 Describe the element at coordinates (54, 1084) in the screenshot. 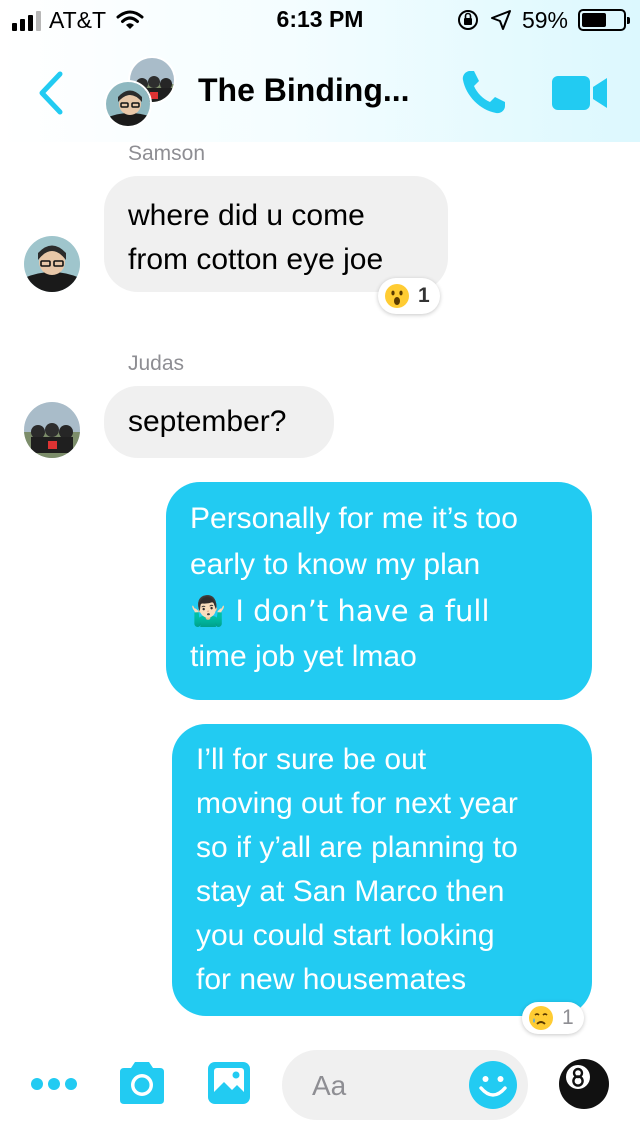

I see `more-options-icon` at that location.